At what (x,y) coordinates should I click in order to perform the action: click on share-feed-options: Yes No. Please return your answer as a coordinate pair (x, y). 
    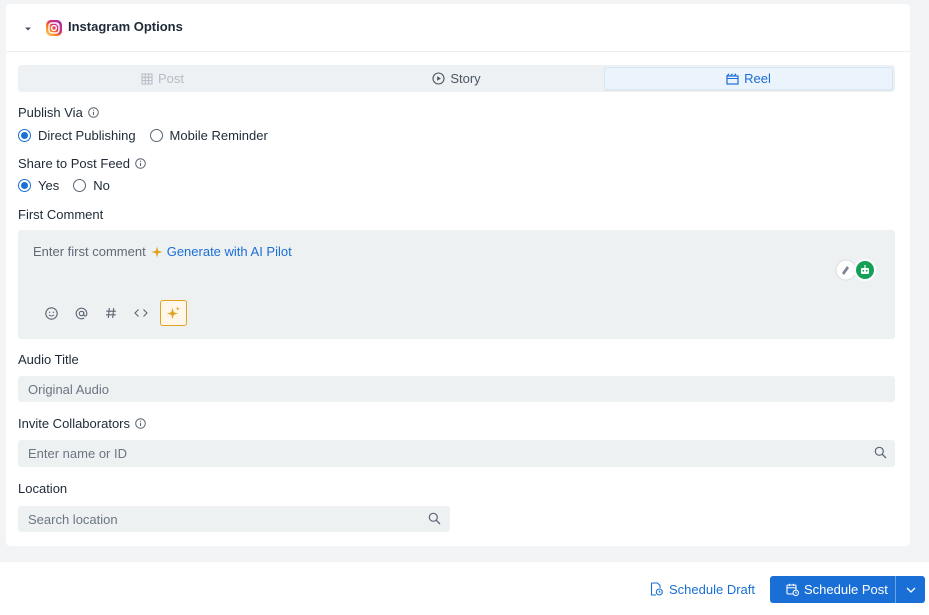
    Looking at the image, I should click on (71, 185).